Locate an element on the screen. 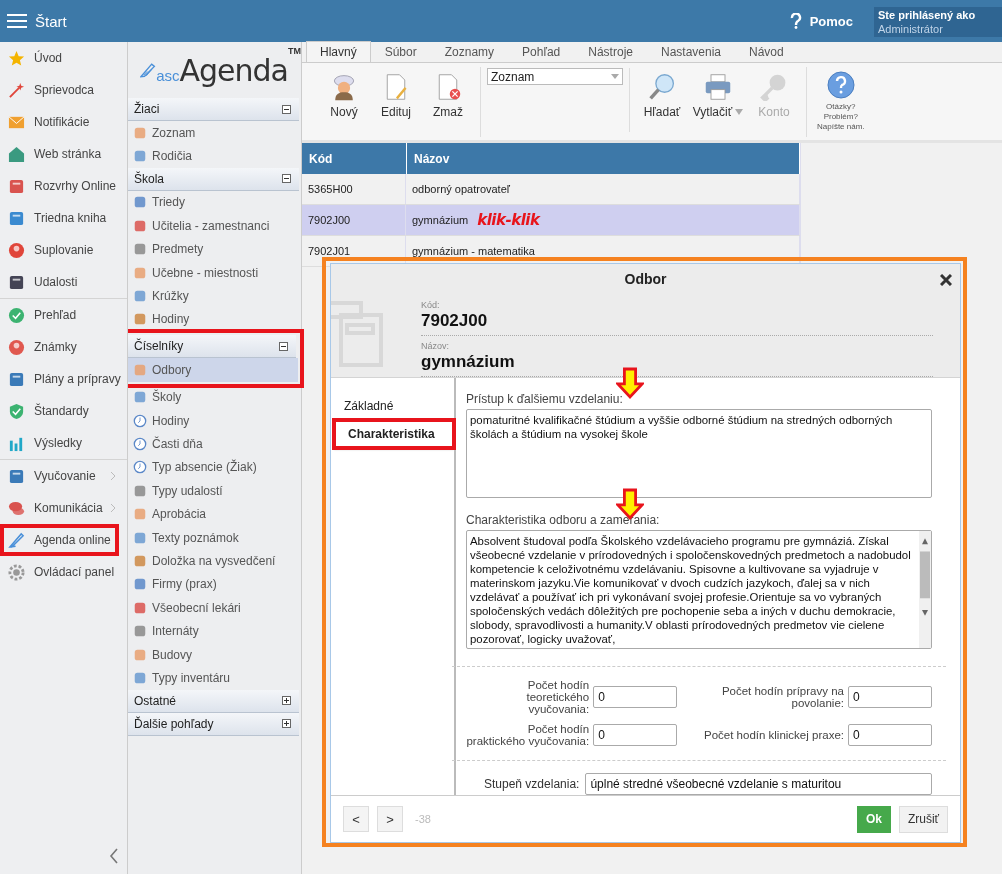  menu-item: Internáty is located at coordinates (214, 631).